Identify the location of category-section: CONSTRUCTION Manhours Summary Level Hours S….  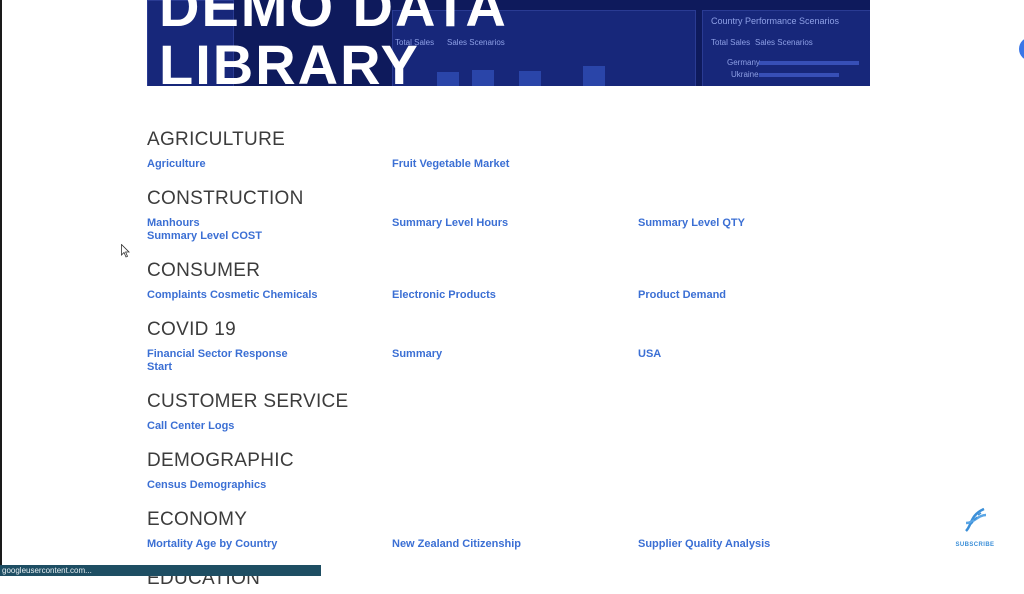
(507, 213).